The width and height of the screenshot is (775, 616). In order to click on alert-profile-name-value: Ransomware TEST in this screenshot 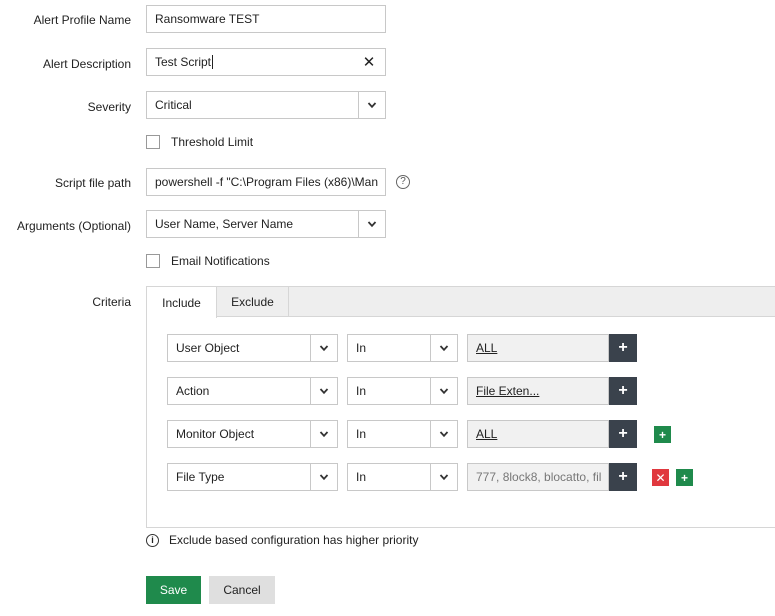, I will do `click(207, 19)`.